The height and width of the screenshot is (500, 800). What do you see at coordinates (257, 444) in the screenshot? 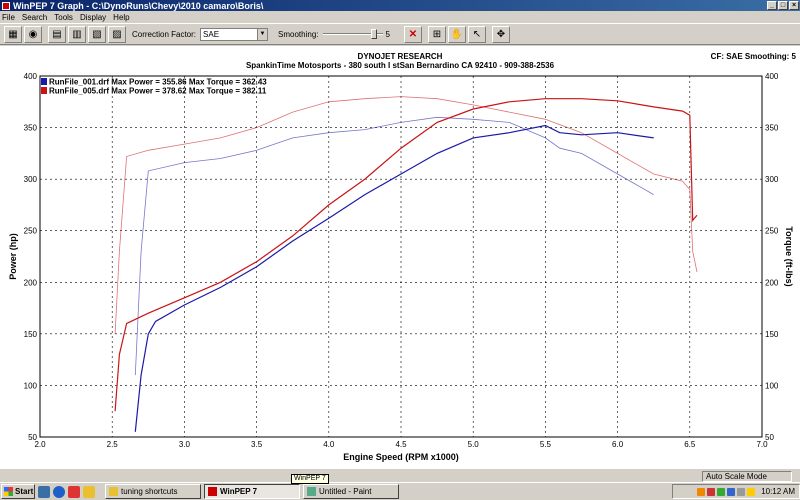
I see `x-tick-label: 3.5` at bounding box center [257, 444].